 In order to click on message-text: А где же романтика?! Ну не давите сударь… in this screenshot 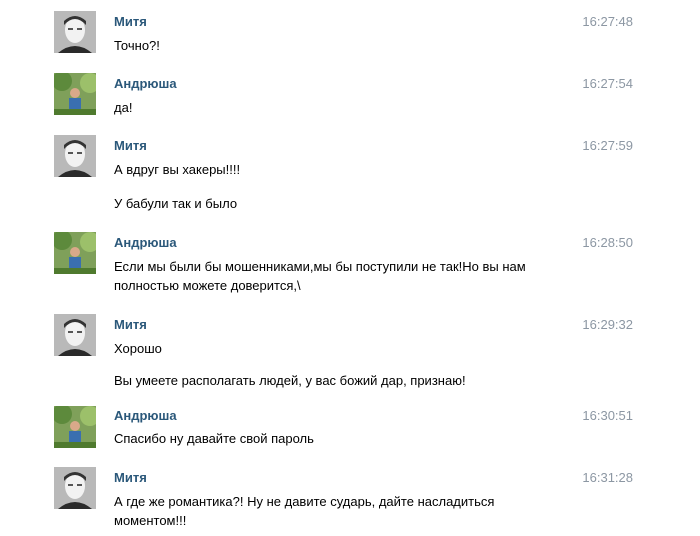, I will do `click(304, 511)`.